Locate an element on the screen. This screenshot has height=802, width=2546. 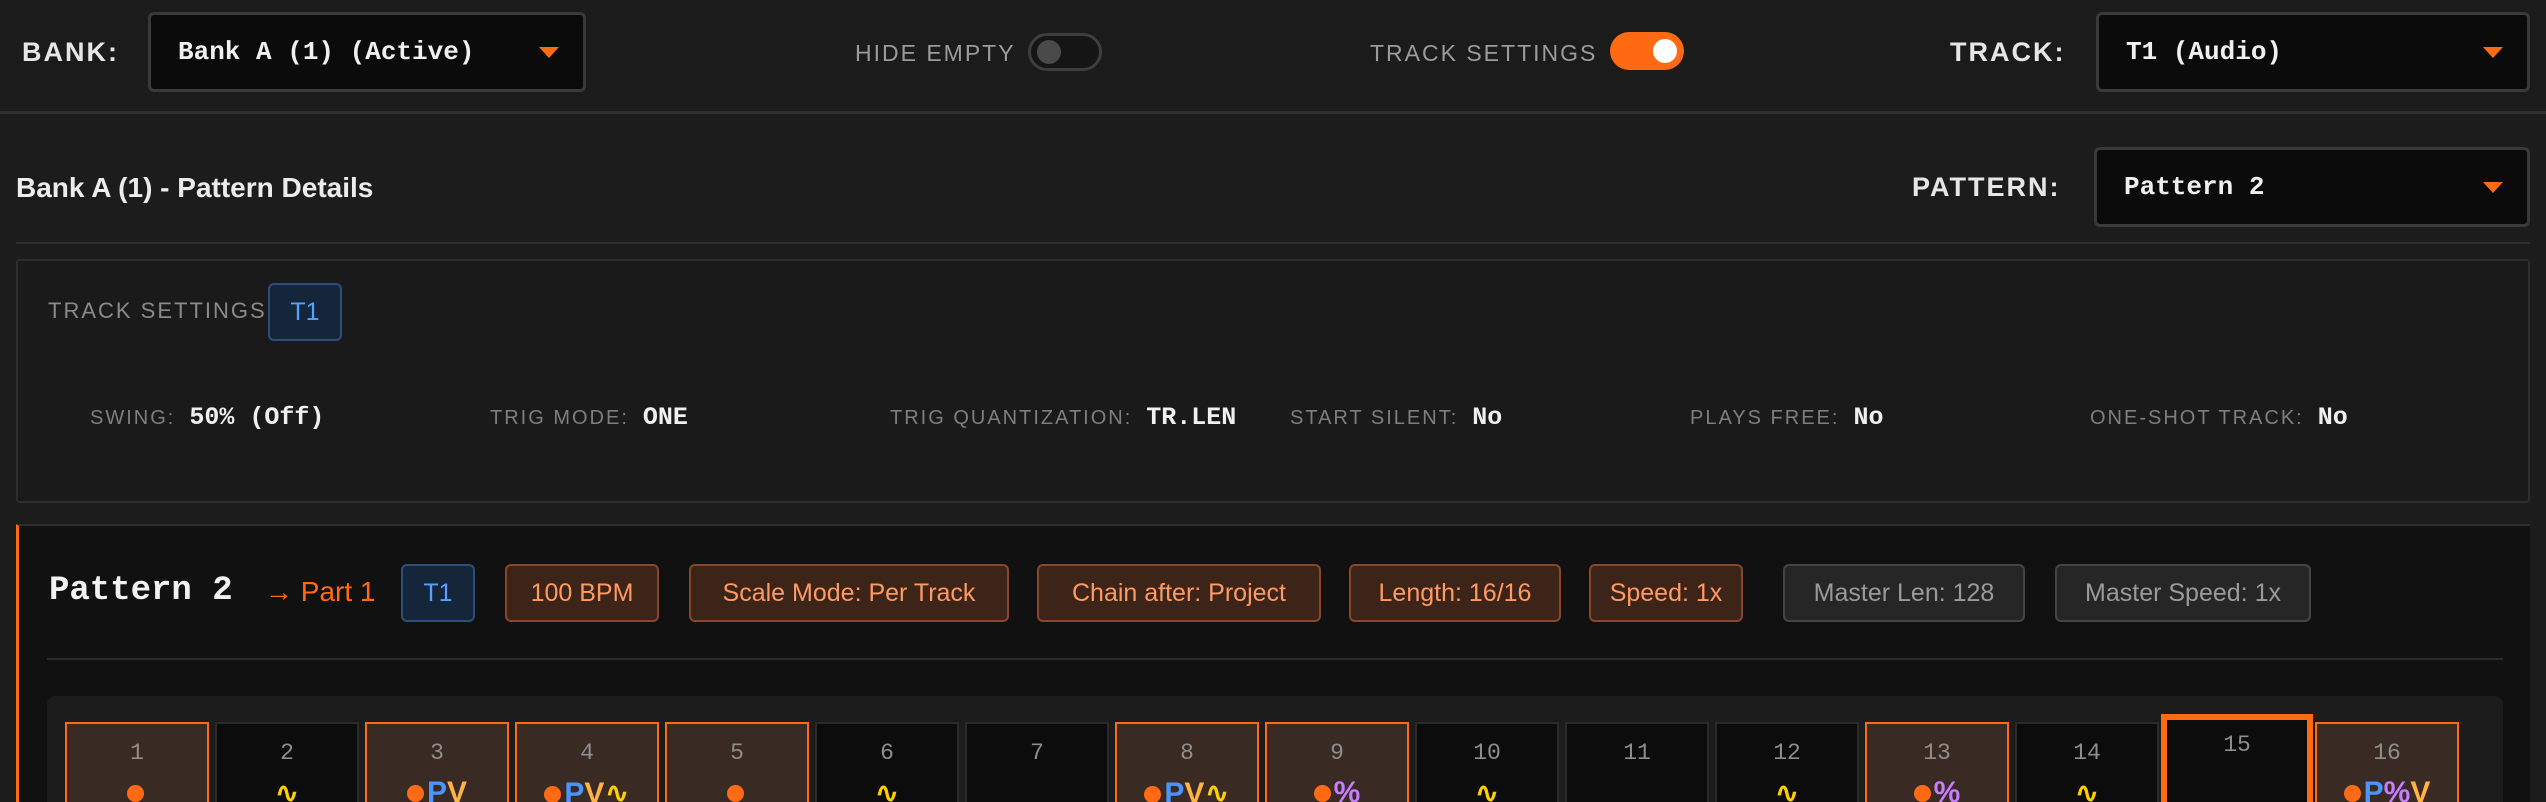
step-12: 12 ∿ is located at coordinates (1787, 762).